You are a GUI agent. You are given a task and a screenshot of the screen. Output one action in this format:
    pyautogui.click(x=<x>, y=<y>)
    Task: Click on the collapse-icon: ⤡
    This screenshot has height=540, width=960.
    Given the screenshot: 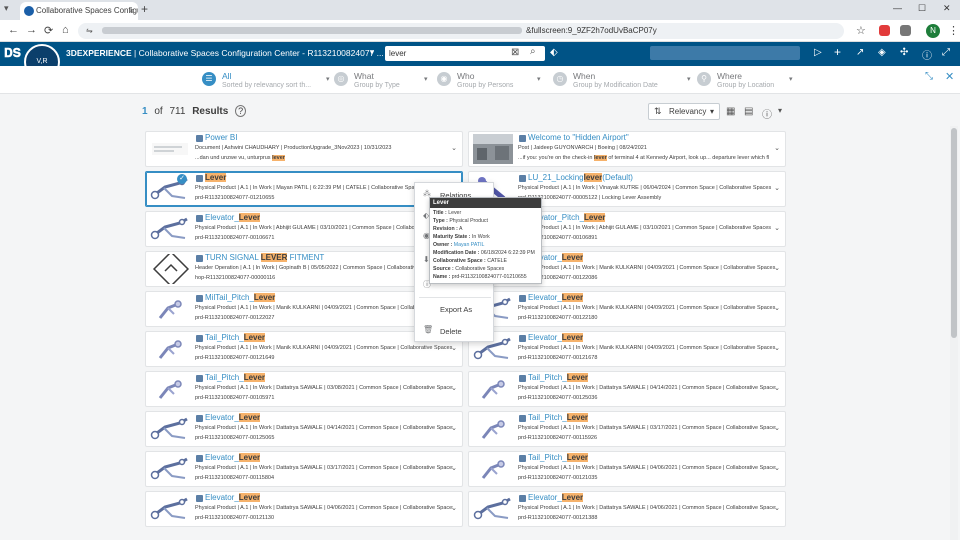 What is the action you would take?
    pyautogui.click(x=929, y=76)
    